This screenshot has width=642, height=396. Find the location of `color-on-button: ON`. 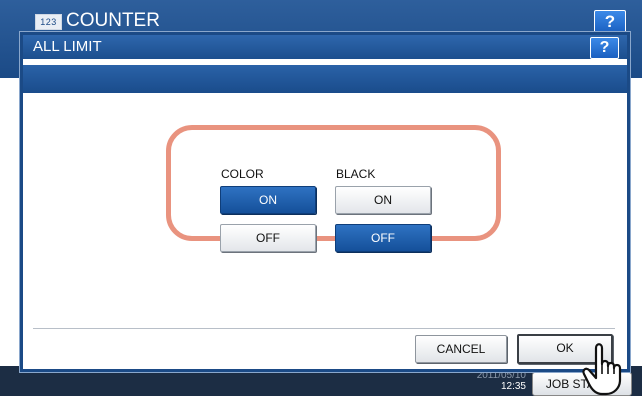

color-on-button: ON is located at coordinates (268, 200).